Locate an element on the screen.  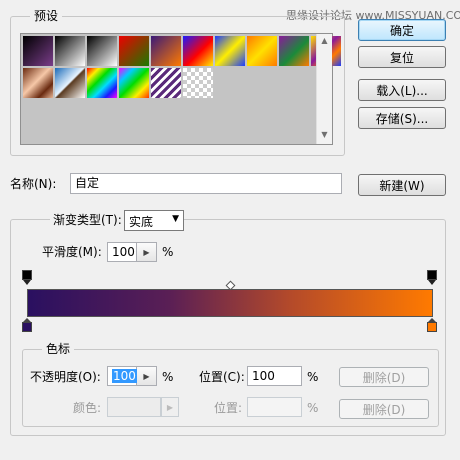
preset-swatch-violet-green-orange is located at coordinates (294, 51).